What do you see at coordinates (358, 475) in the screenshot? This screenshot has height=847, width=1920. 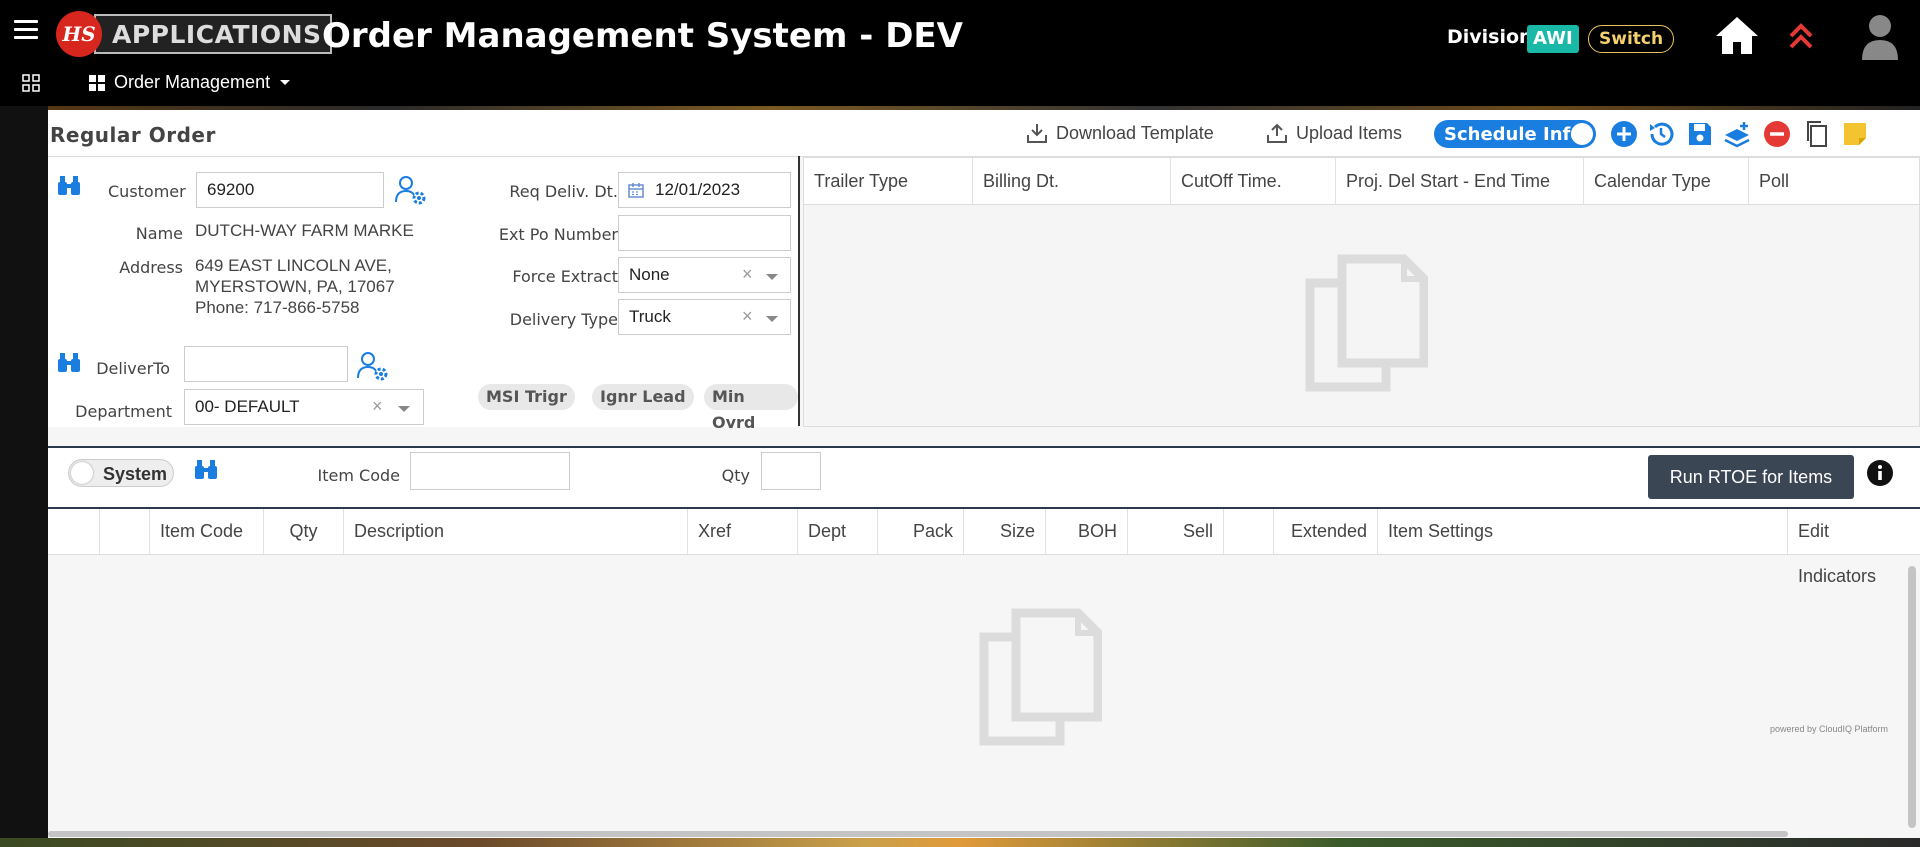 I see `item-code-label: Item Code` at bounding box center [358, 475].